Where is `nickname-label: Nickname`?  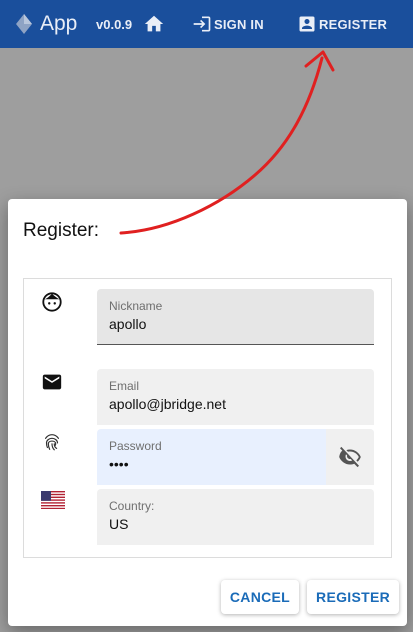
nickname-label: Nickname is located at coordinates (136, 306).